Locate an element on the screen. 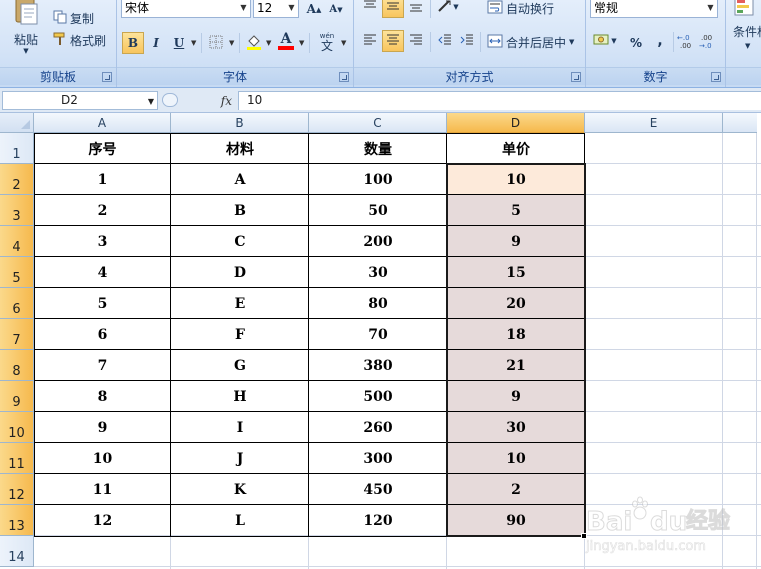 This screenshot has height=569, width=761. table-cell: I is located at coordinates (240, 427).